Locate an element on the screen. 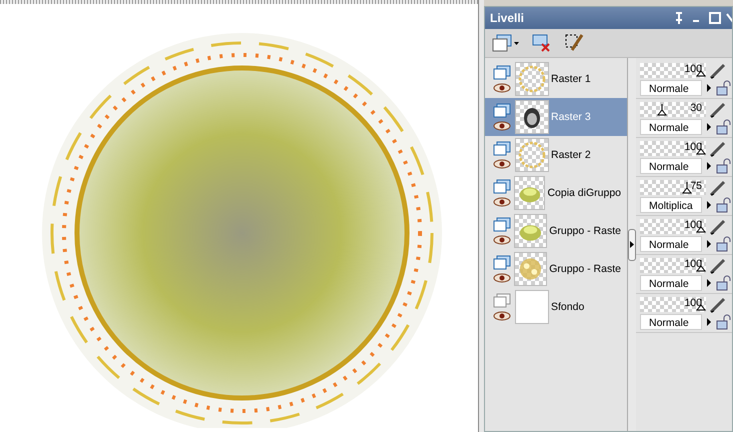 Image resolution: width=733 pixels, height=432 pixels. panel-title: Livelli is located at coordinates (507, 18).